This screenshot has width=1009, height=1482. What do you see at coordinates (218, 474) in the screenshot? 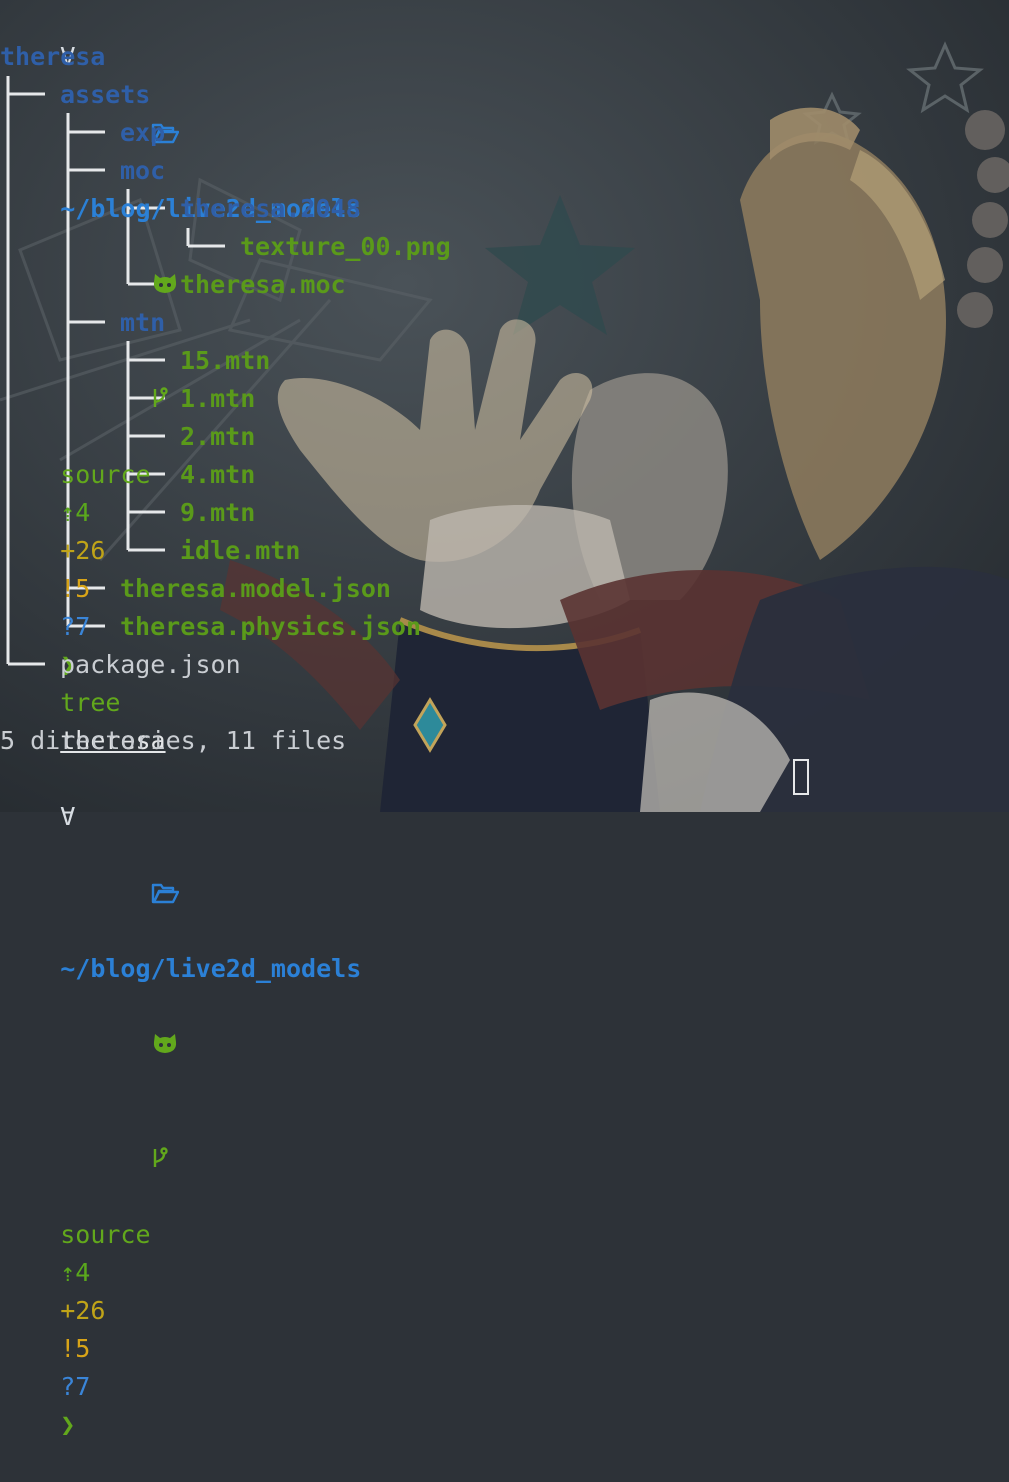
I see `tree-file-mtn-4: 4.mtn` at bounding box center [218, 474].